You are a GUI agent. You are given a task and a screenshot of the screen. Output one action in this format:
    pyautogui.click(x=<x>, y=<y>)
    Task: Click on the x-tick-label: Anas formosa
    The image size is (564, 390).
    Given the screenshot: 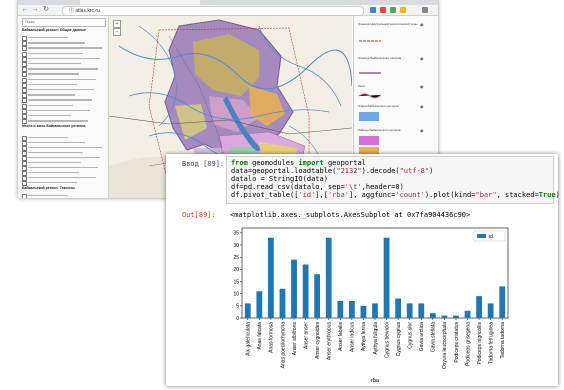 What is the action you would take?
    pyautogui.click(x=272, y=337)
    